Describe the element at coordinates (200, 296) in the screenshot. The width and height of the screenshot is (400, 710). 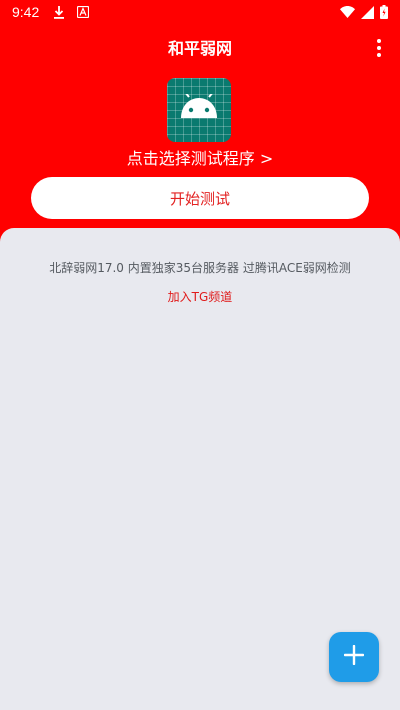
I see `join-tg-link: 加入TG频道` at that location.